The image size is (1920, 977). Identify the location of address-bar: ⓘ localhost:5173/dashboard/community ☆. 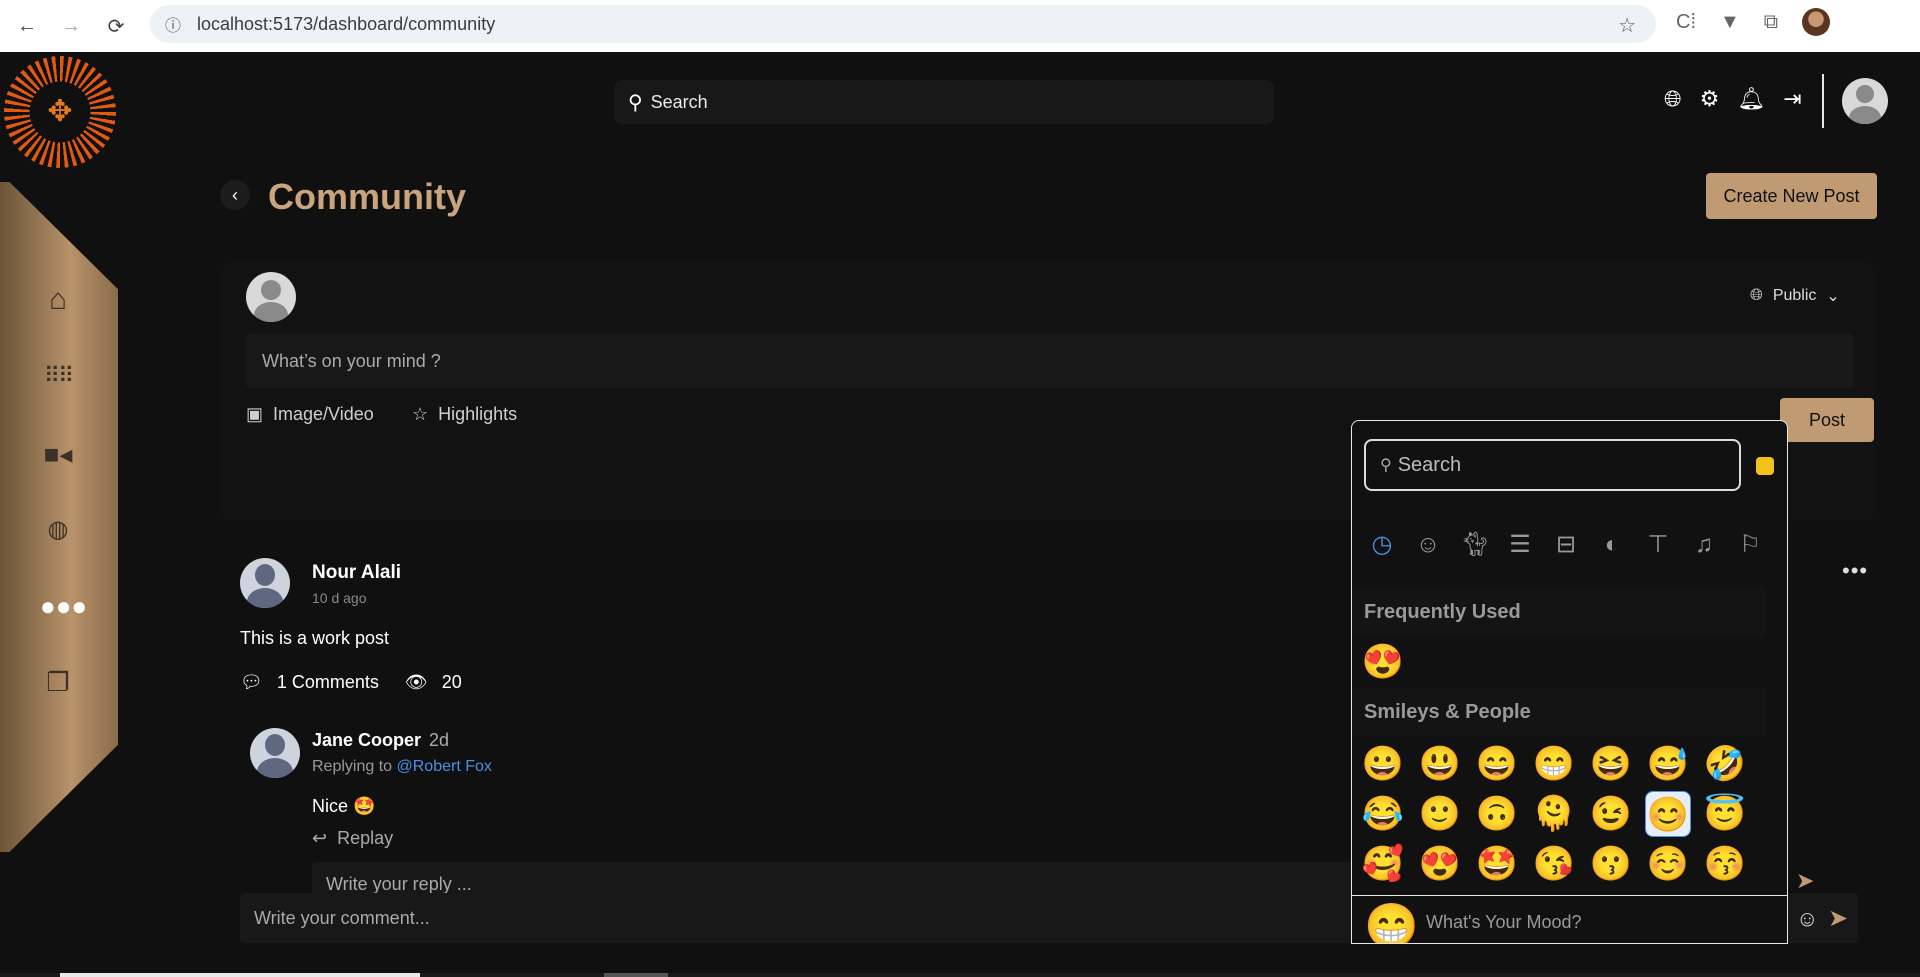
(903, 24).